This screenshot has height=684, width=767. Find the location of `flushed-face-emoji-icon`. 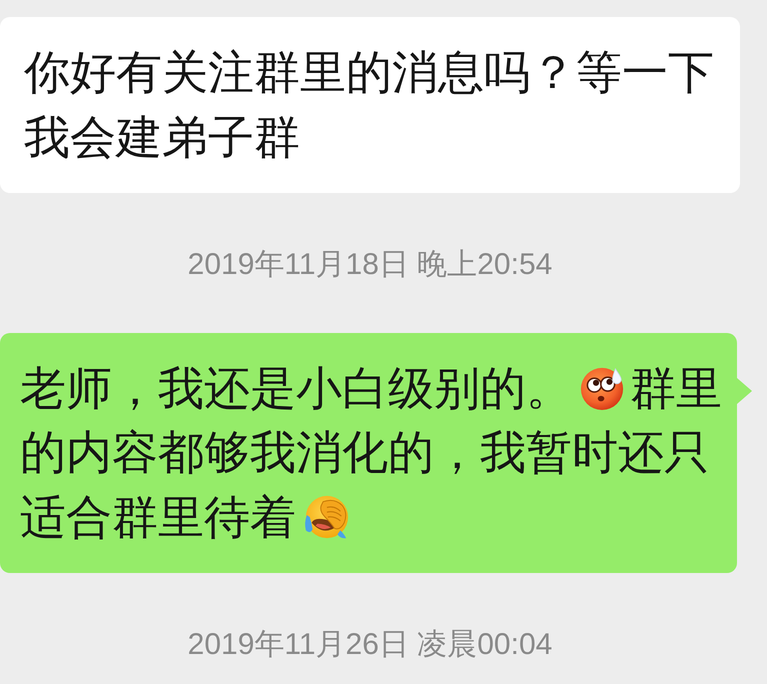

flushed-face-emoji-icon is located at coordinates (602, 388).